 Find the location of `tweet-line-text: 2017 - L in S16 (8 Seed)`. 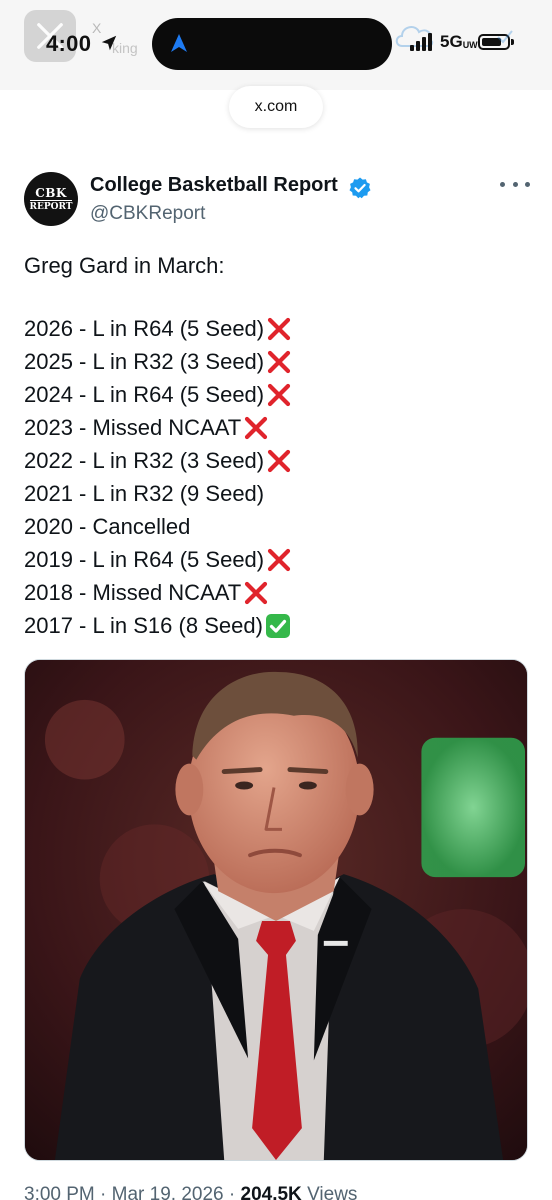

tweet-line-text: 2017 - L in S16 (8 Seed) is located at coordinates (143, 625).